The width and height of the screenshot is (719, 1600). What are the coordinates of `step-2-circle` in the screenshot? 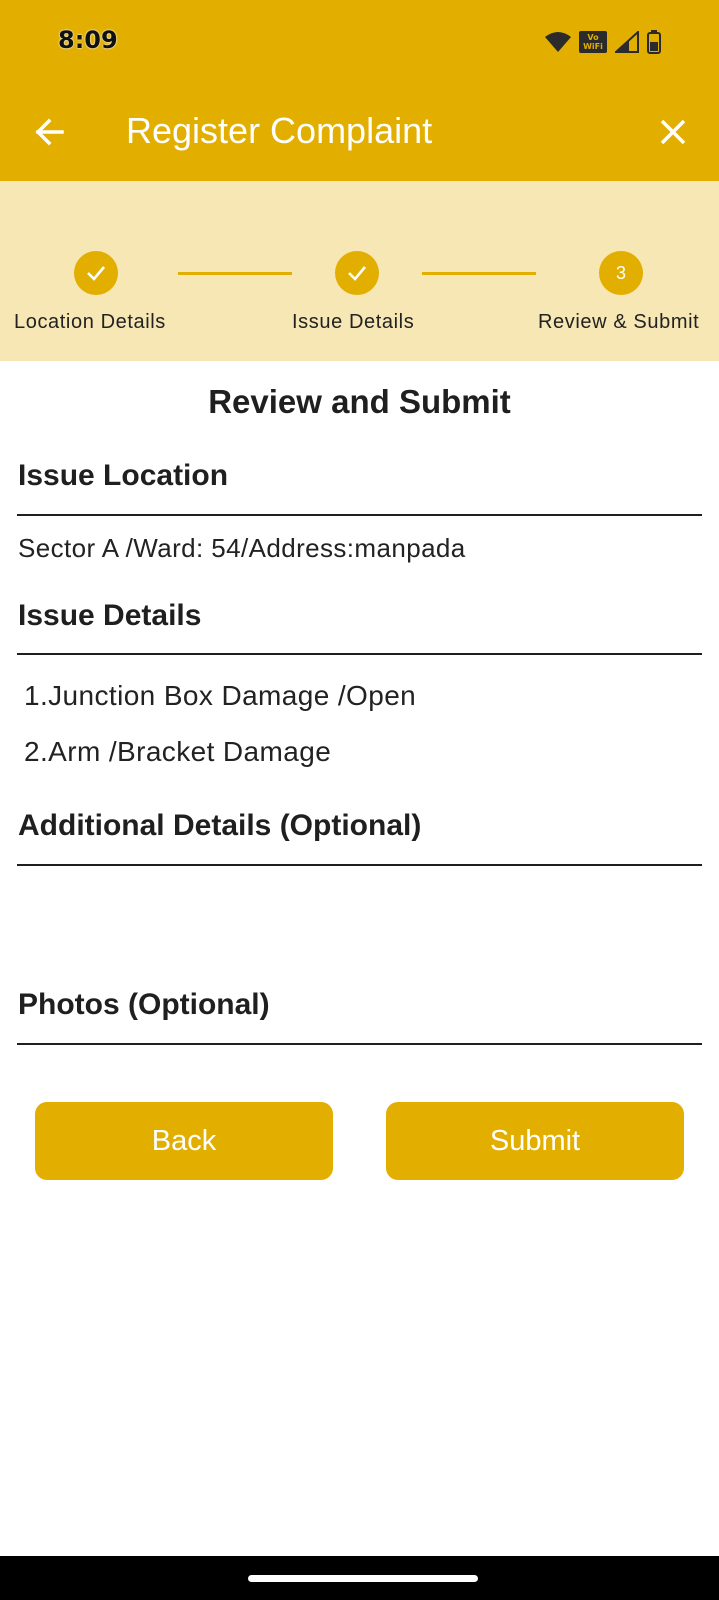 It's located at (357, 273).